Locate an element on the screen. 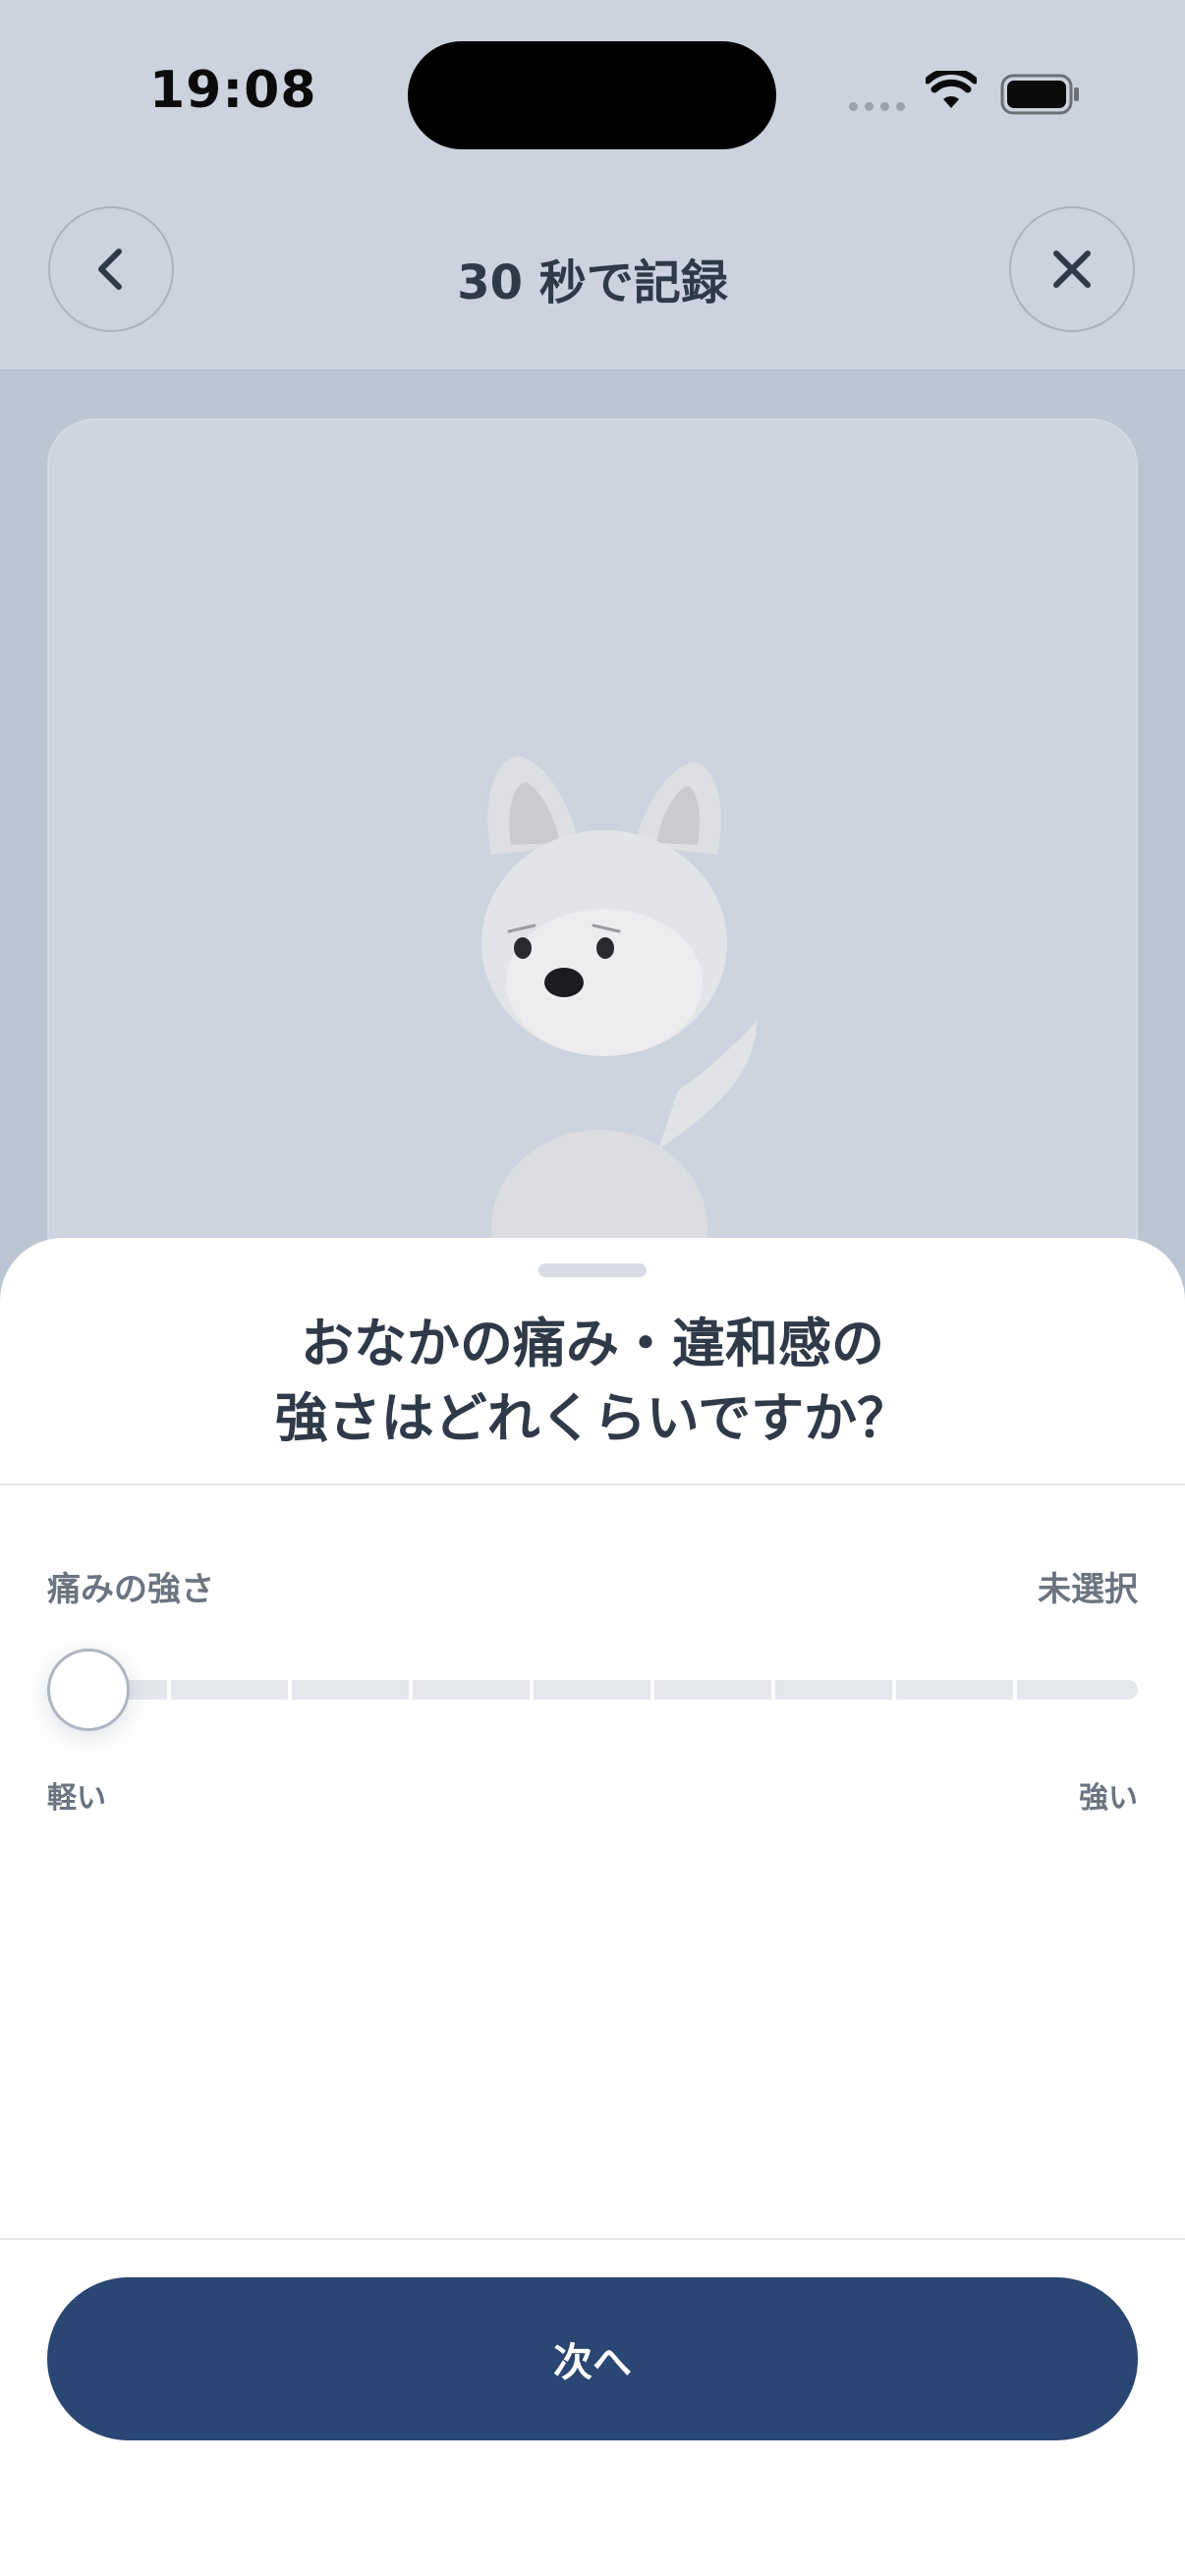  close-button is located at coordinates (1072, 269).